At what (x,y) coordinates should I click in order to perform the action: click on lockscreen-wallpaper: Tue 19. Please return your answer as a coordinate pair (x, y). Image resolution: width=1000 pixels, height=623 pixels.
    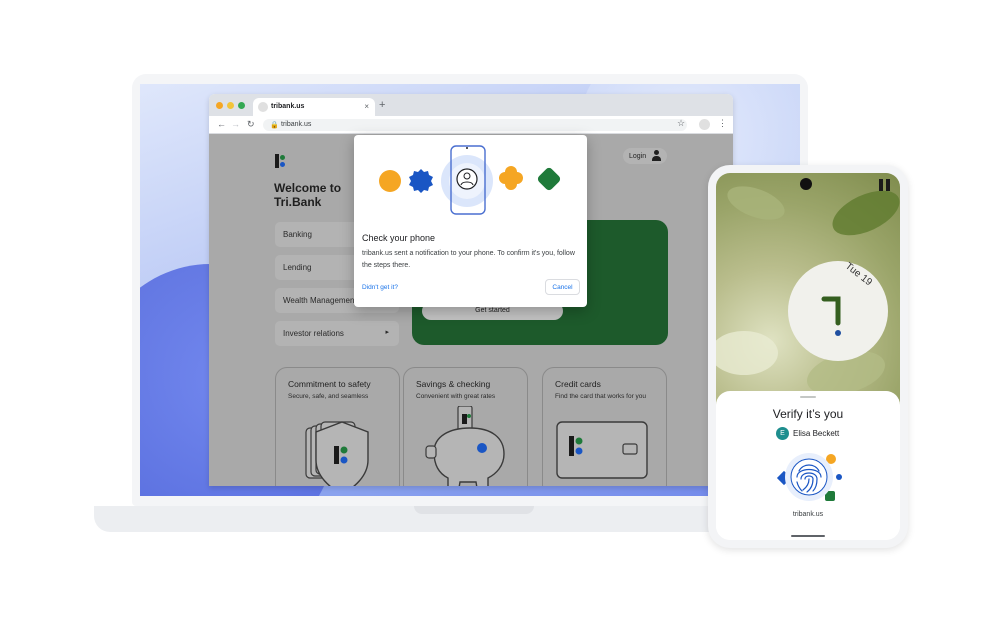
    Looking at the image, I should click on (808, 293).